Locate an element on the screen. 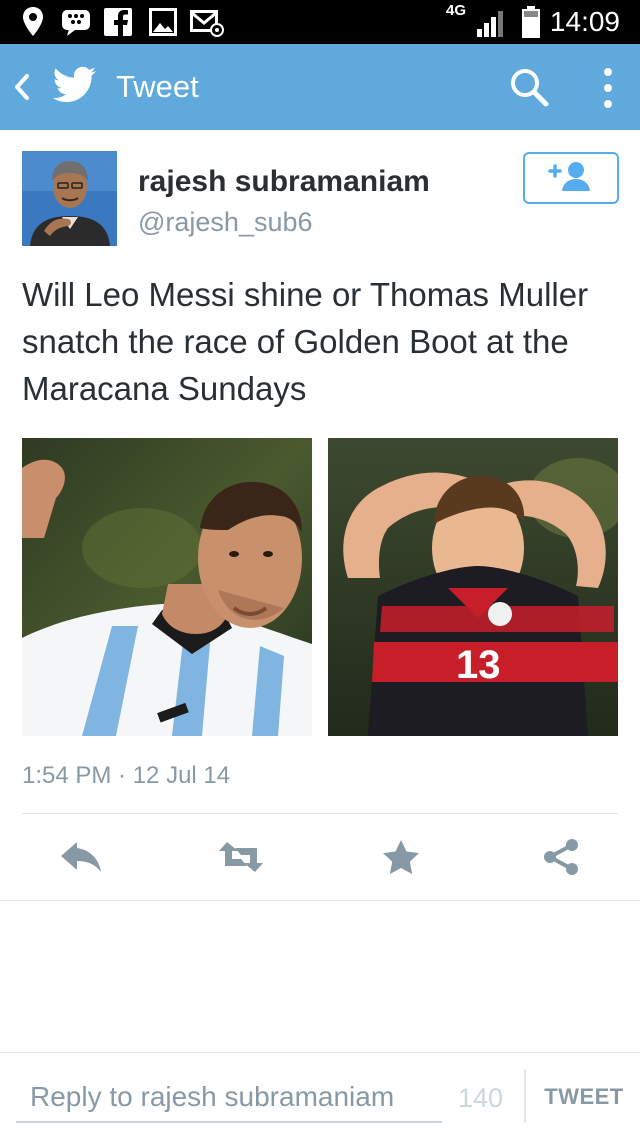 The image size is (640, 1138). status-bar: 4G 14:09 is located at coordinates (320, 22).